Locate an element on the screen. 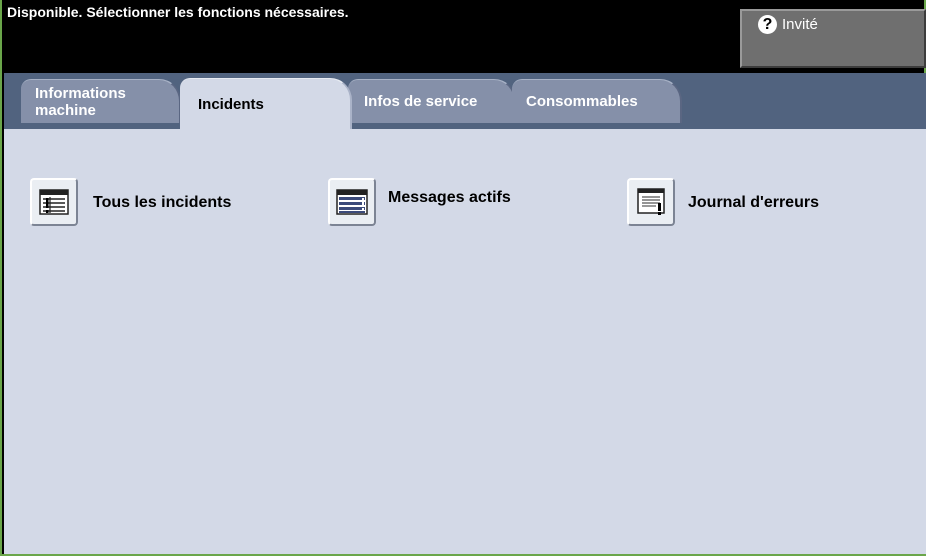  active-messages-button is located at coordinates (352, 202).